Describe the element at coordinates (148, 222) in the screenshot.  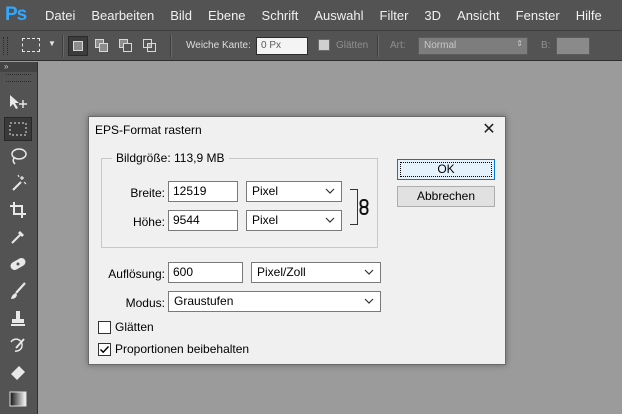
I see `height-label: Höhe:` at that location.